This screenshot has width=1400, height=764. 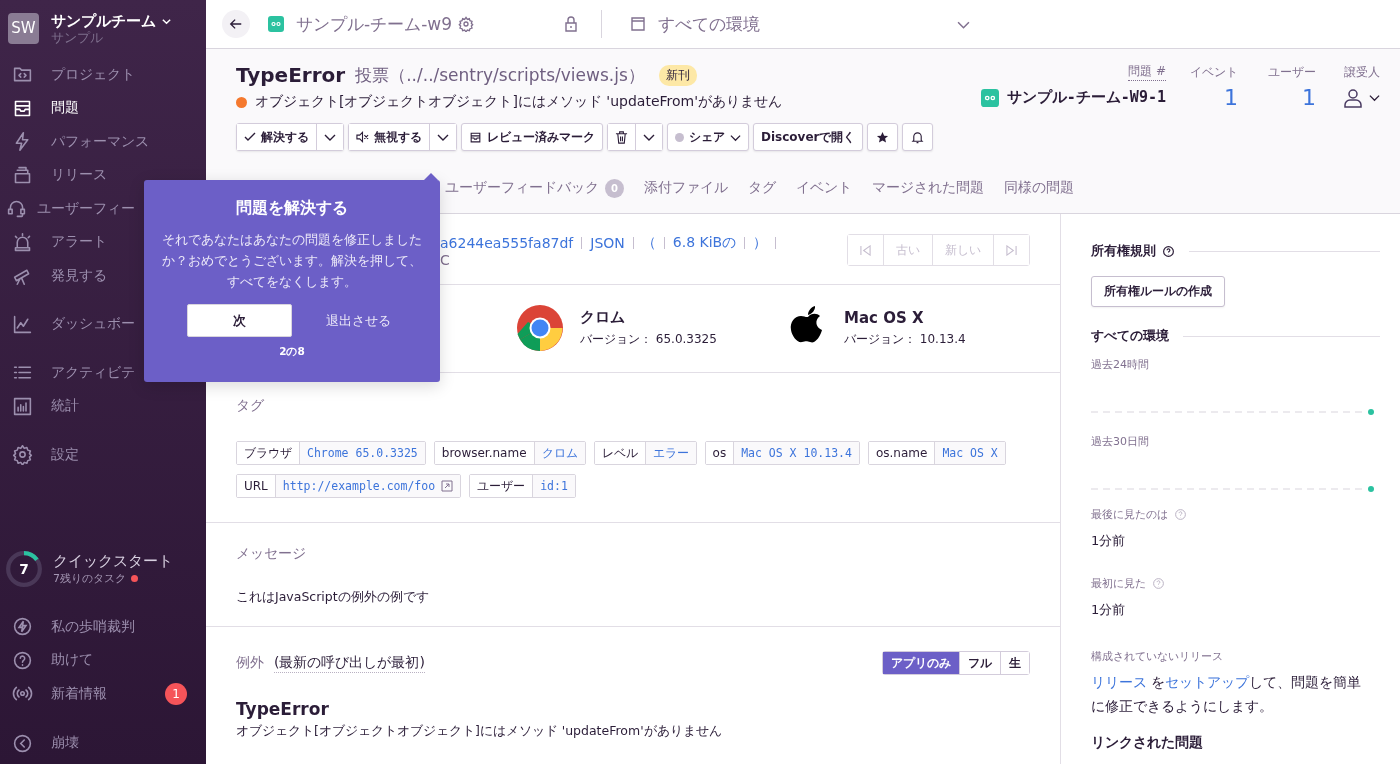 What do you see at coordinates (507, 243) in the screenshot?
I see `event-id-link: a6244ea555fa87df` at bounding box center [507, 243].